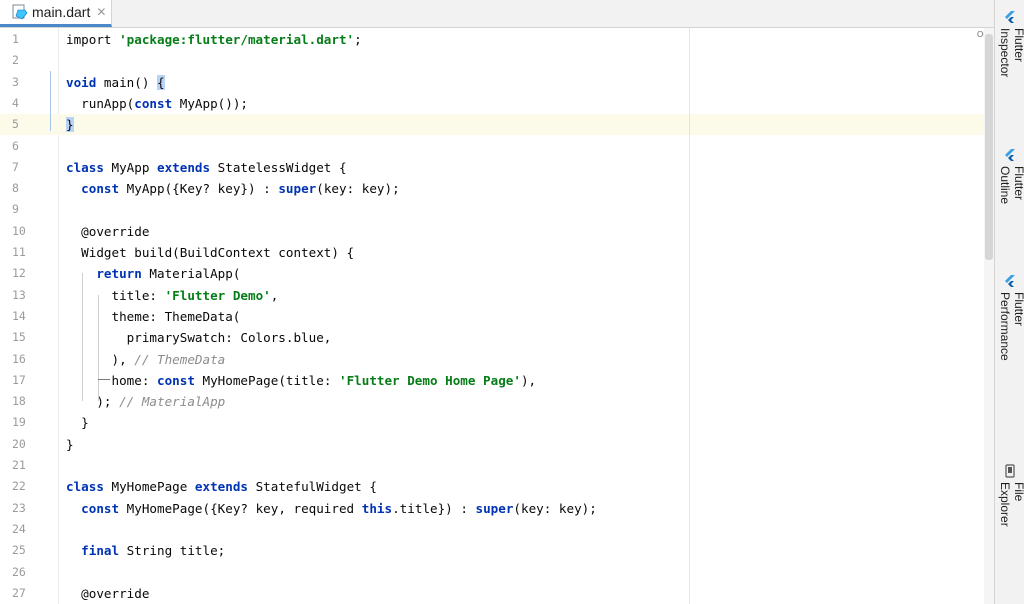 This screenshot has width=1024, height=604. Describe the element at coordinates (497, 231) in the screenshot. I see `code-line: 10 @override` at that location.